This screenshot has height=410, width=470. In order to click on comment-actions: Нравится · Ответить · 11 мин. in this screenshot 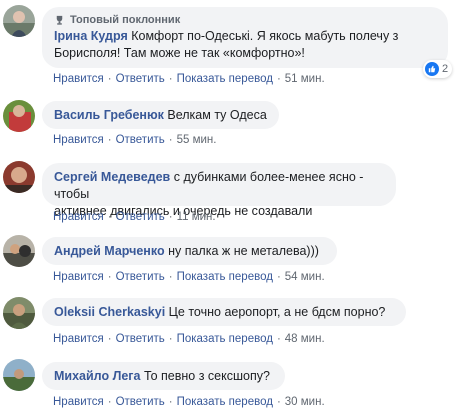, I will do `click(134, 217)`.